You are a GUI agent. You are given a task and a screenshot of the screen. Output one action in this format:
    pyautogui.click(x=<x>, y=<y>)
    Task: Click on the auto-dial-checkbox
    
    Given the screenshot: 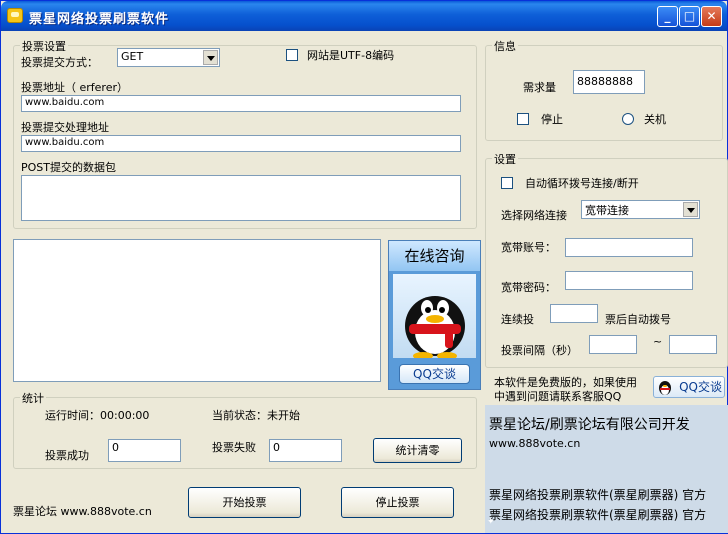 What is the action you would take?
    pyautogui.click(x=507, y=183)
    